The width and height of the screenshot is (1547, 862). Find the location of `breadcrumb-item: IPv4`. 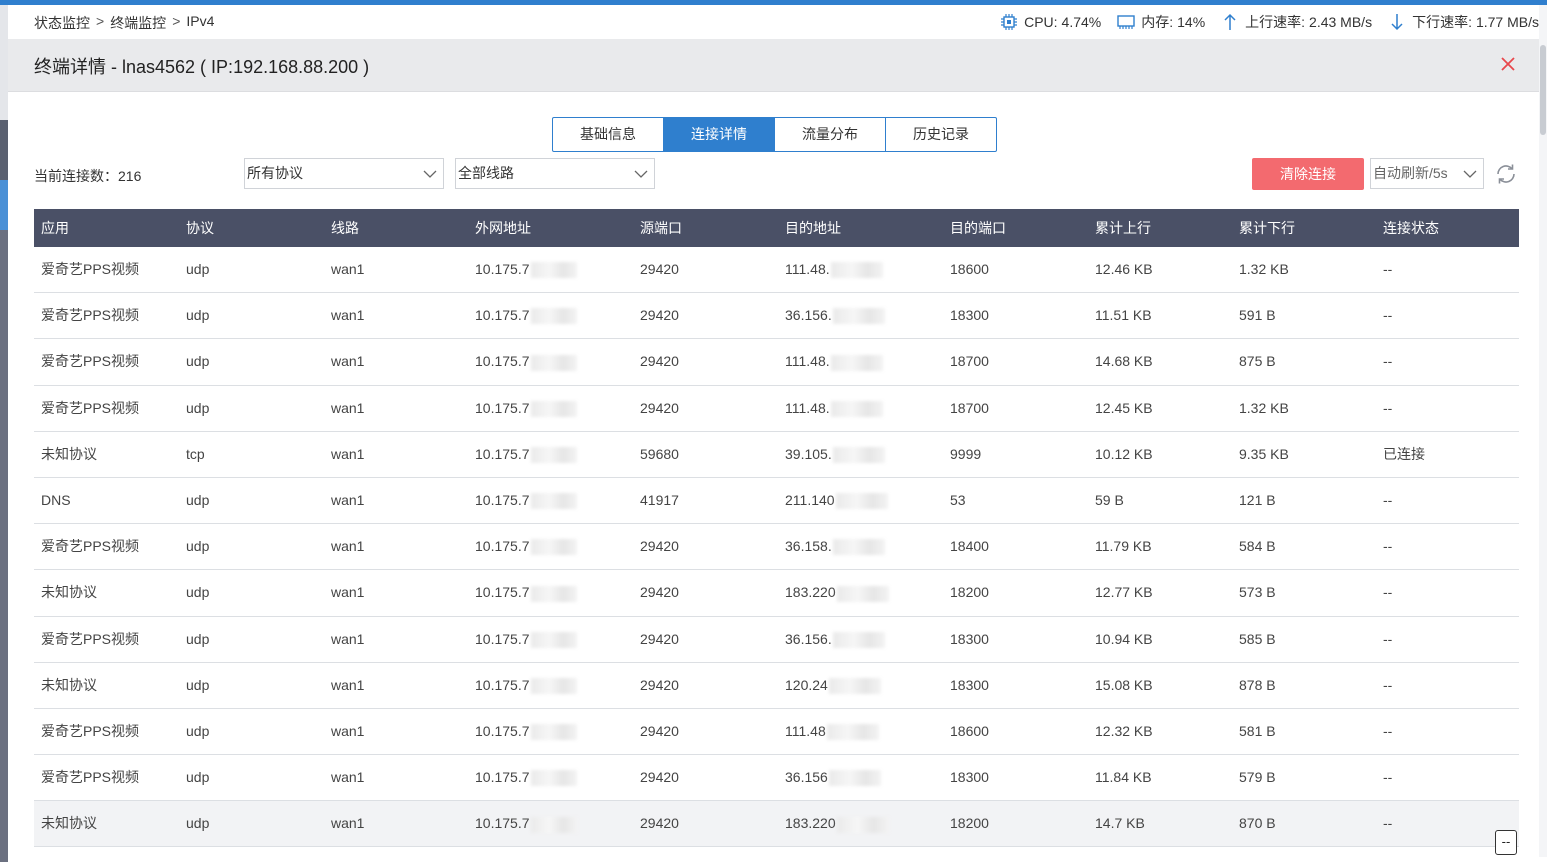

breadcrumb-item: IPv4 is located at coordinates (200, 21).